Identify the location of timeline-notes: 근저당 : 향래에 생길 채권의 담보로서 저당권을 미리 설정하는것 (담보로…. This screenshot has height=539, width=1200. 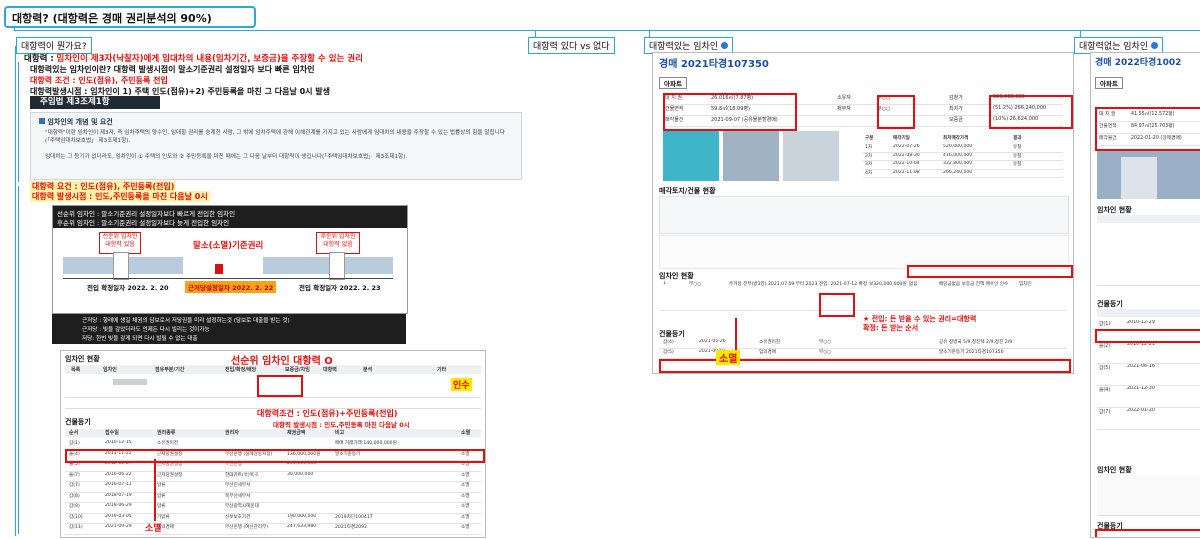
(229, 329).